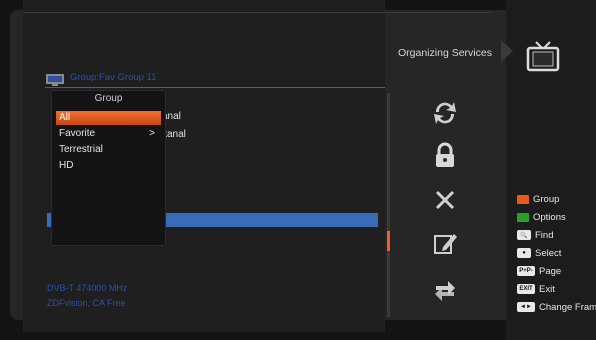 The height and width of the screenshot is (340, 596). What do you see at coordinates (546, 199) in the screenshot?
I see `legend-label: Group` at bounding box center [546, 199].